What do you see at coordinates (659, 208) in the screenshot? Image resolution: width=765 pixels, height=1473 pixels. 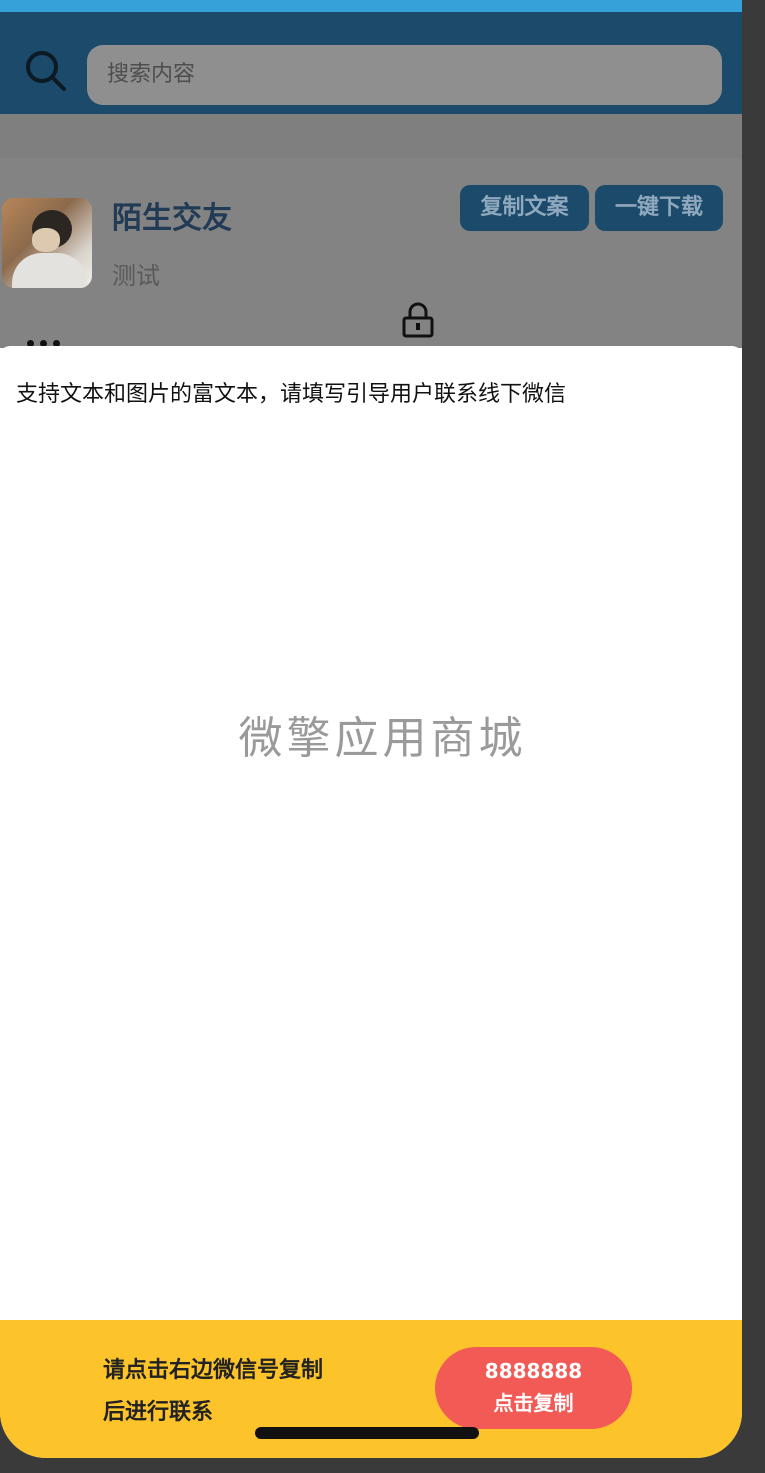 I see `download-button: 一键下载` at bounding box center [659, 208].